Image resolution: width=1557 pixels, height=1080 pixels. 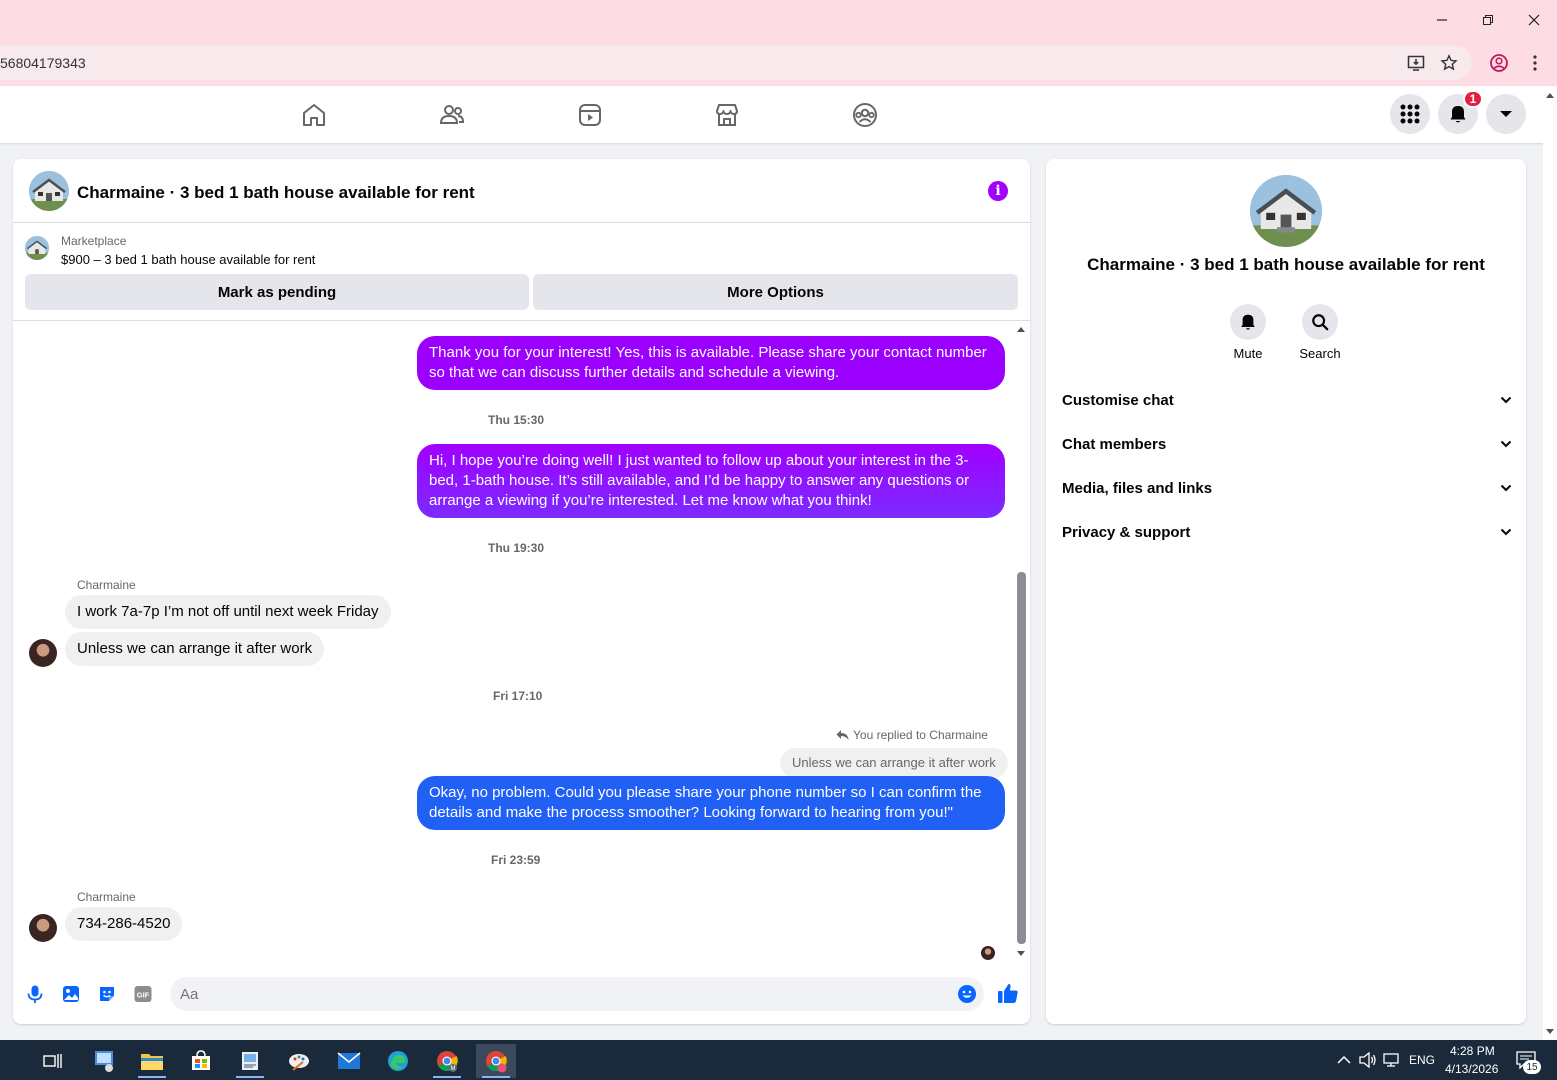 I want to click on profile-icon, so click(x=1499, y=63).